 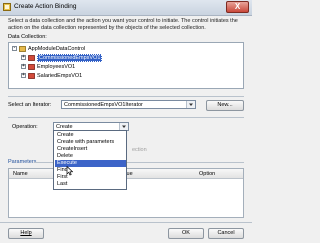 I want to click on column-header-option: Option, so click(x=207, y=174).